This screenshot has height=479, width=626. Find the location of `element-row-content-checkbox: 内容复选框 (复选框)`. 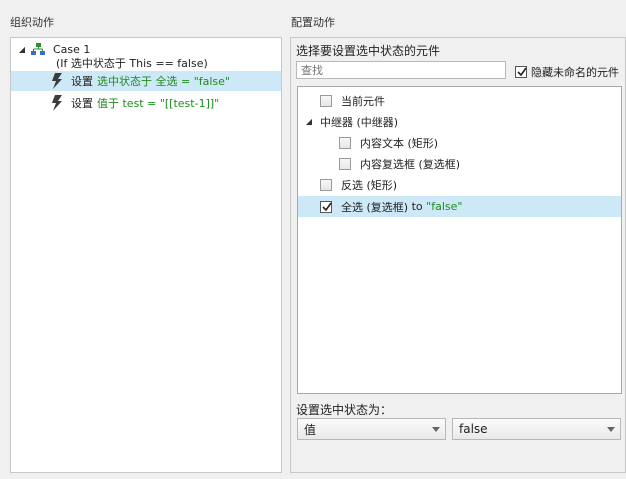

element-row-content-checkbox: 内容复选框 (复选框) is located at coordinates (459, 163).